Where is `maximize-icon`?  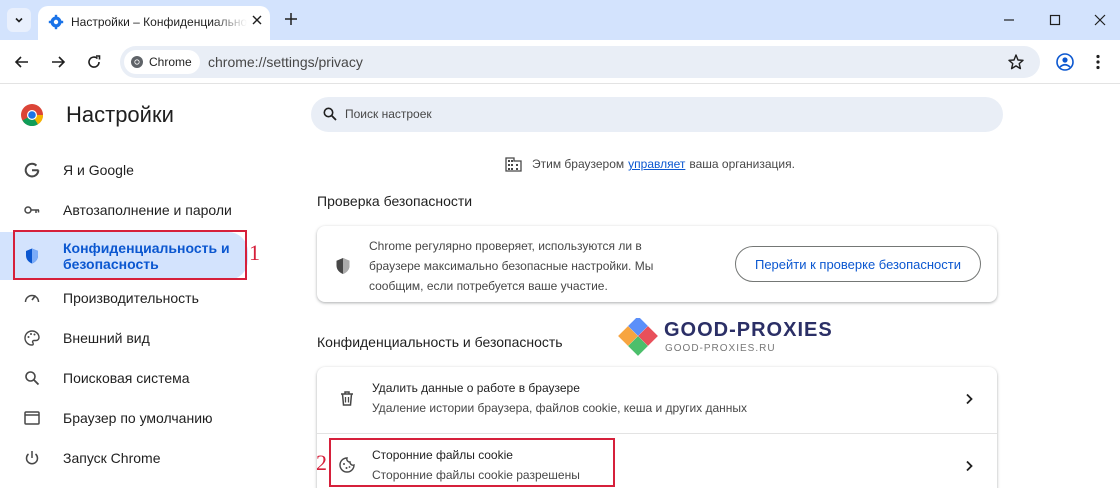 maximize-icon is located at coordinates (1055, 20).